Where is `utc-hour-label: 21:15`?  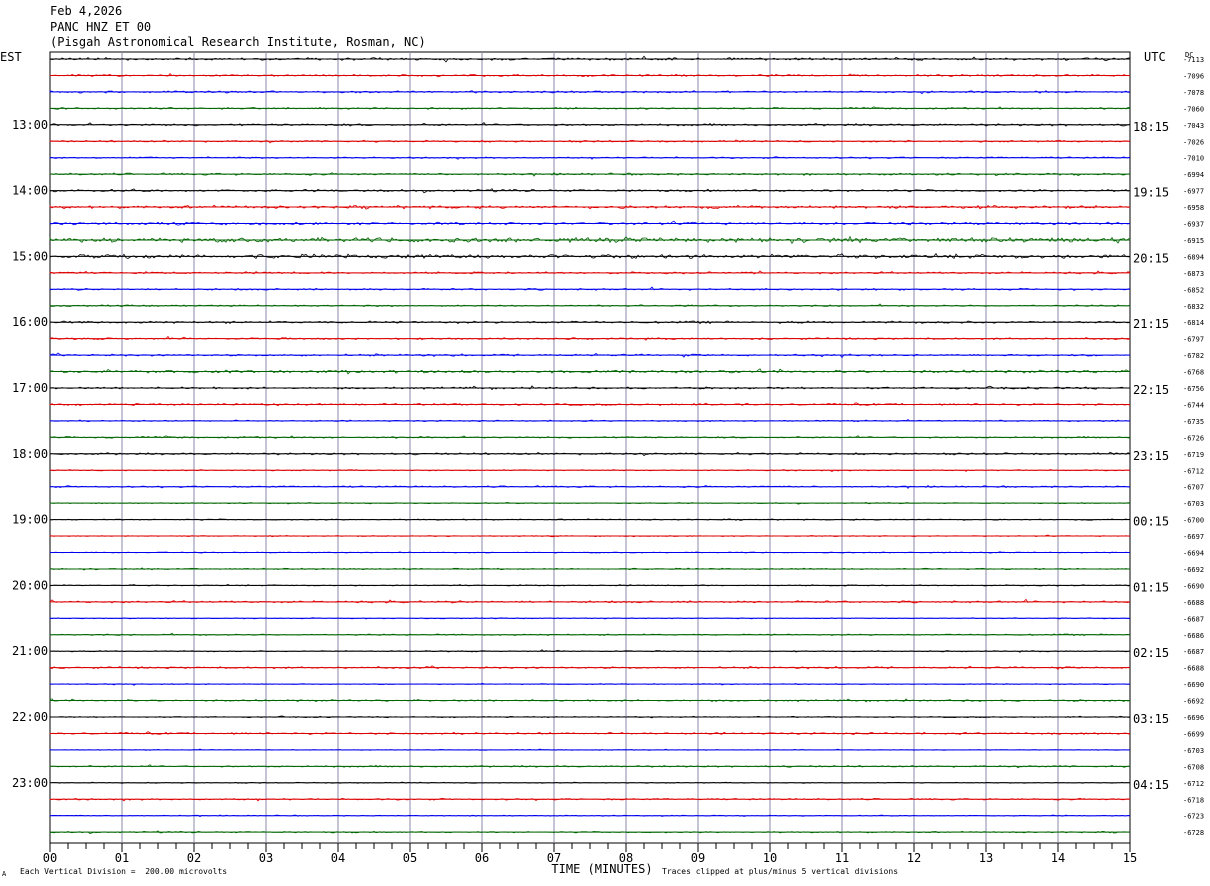 utc-hour-label: 21:15 is located at coordinates (1151, 324).